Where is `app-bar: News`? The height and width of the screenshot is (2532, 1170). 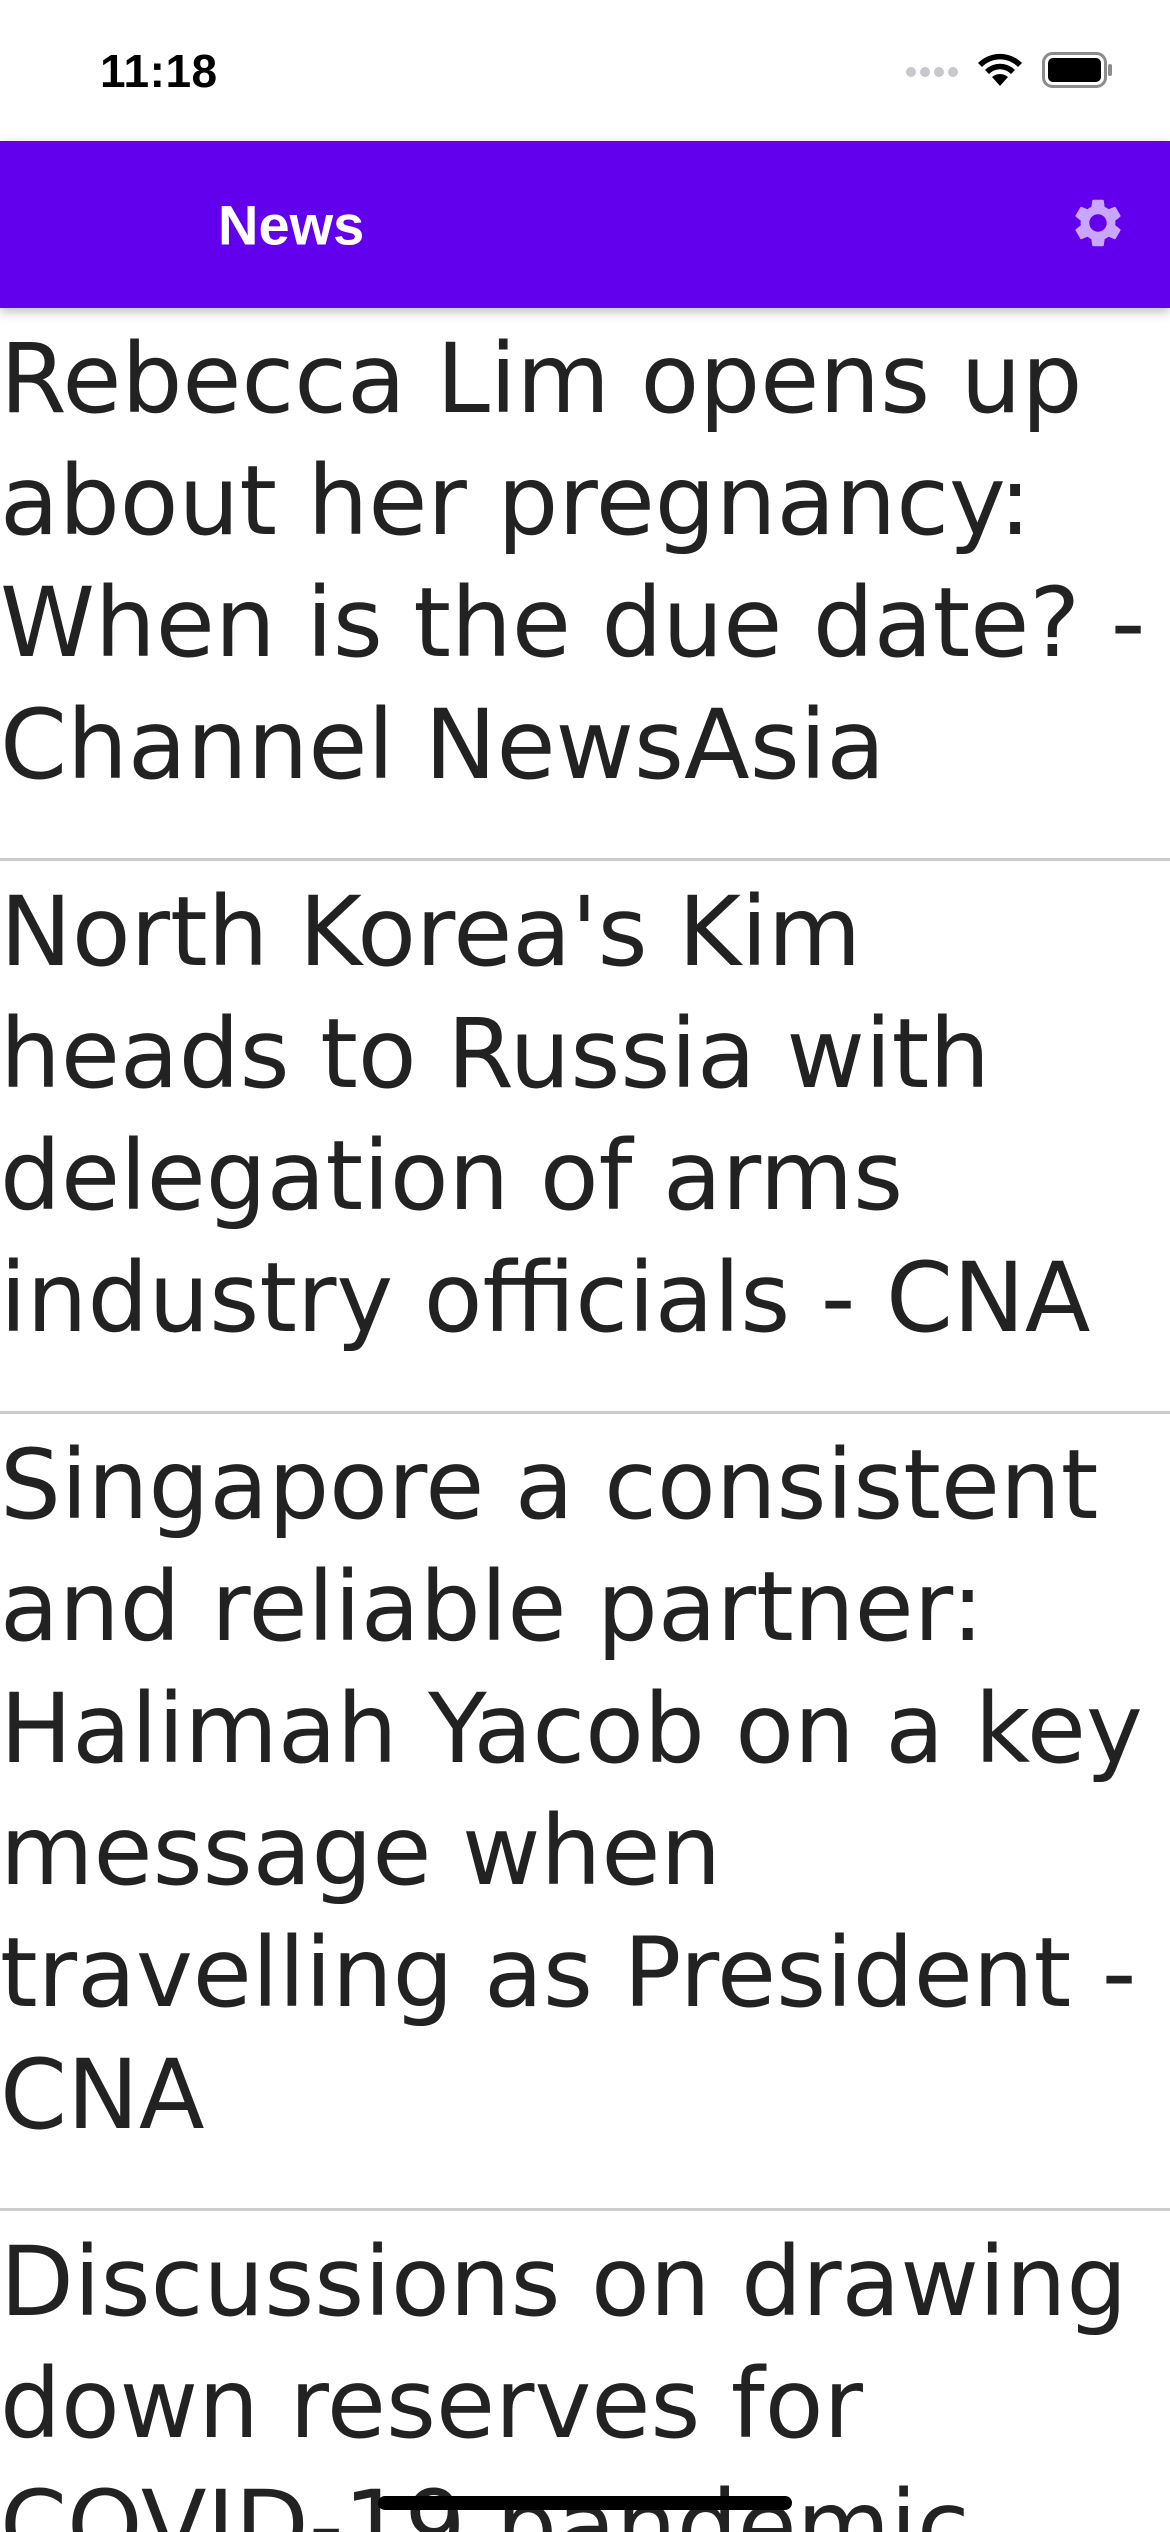
app-bar: News is located at coordinates (585, 224).